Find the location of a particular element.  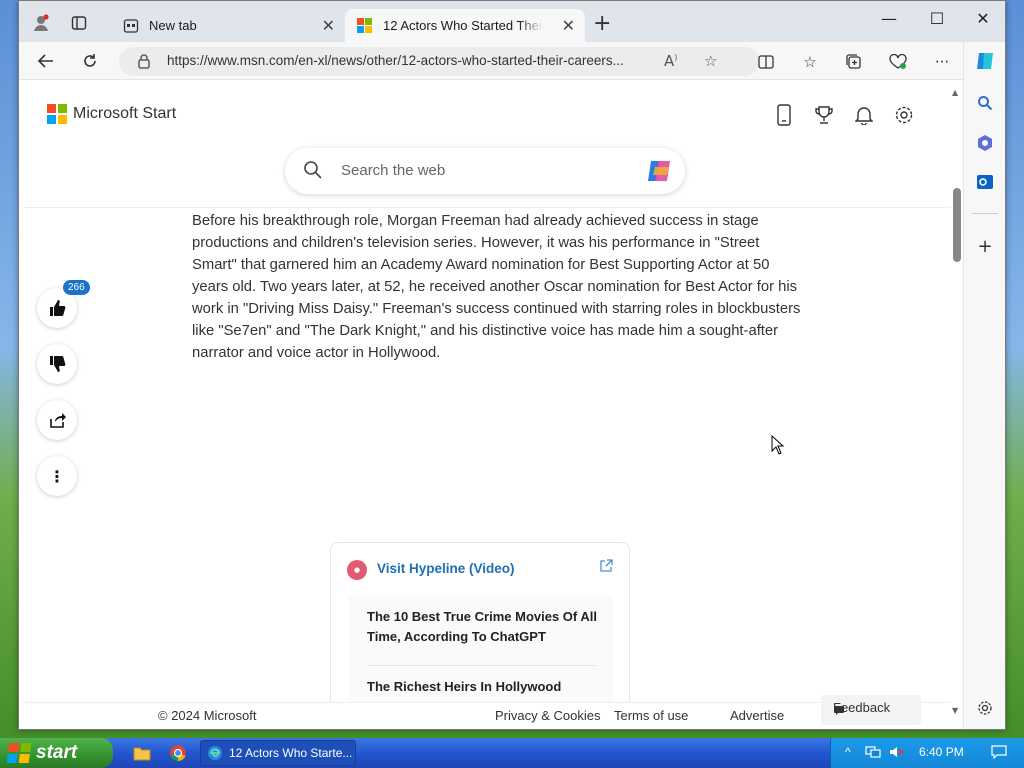

microsoft-start-logo: Microsoft Start is located at coordinates (111, 114).